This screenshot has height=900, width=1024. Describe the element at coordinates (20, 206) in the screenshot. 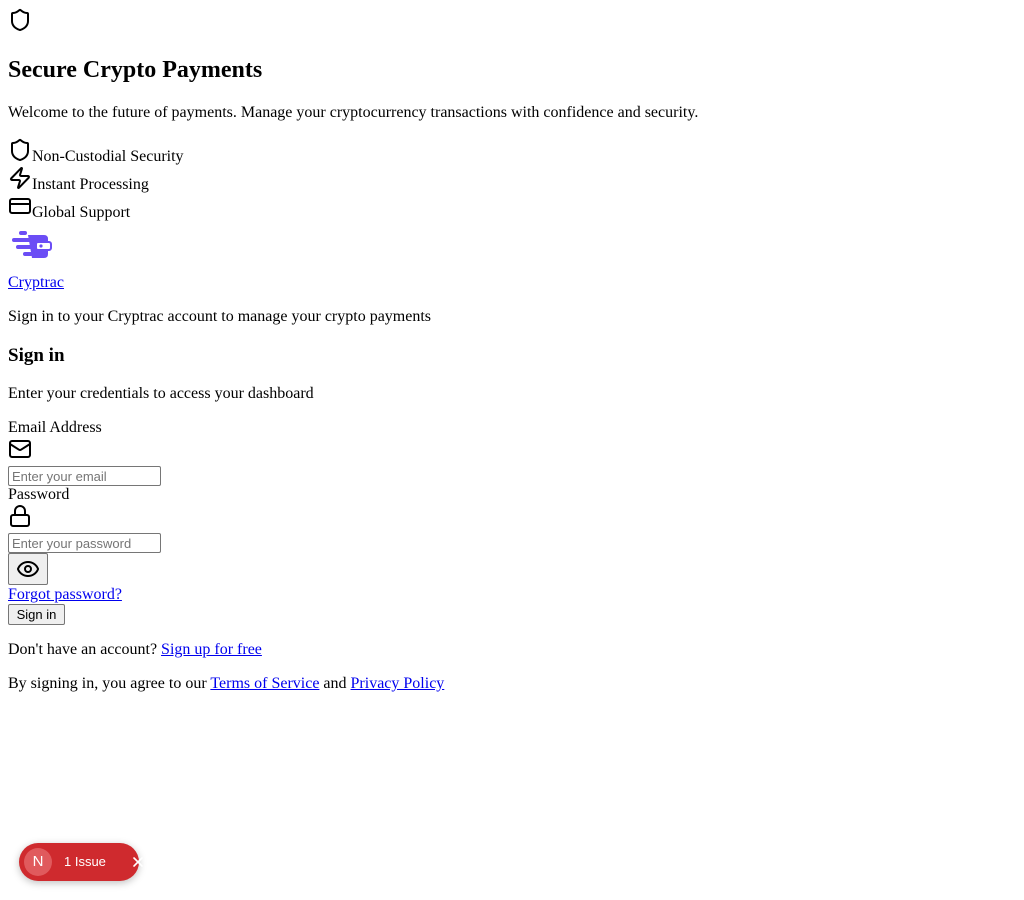

I see `credit-card-icon` at that location.